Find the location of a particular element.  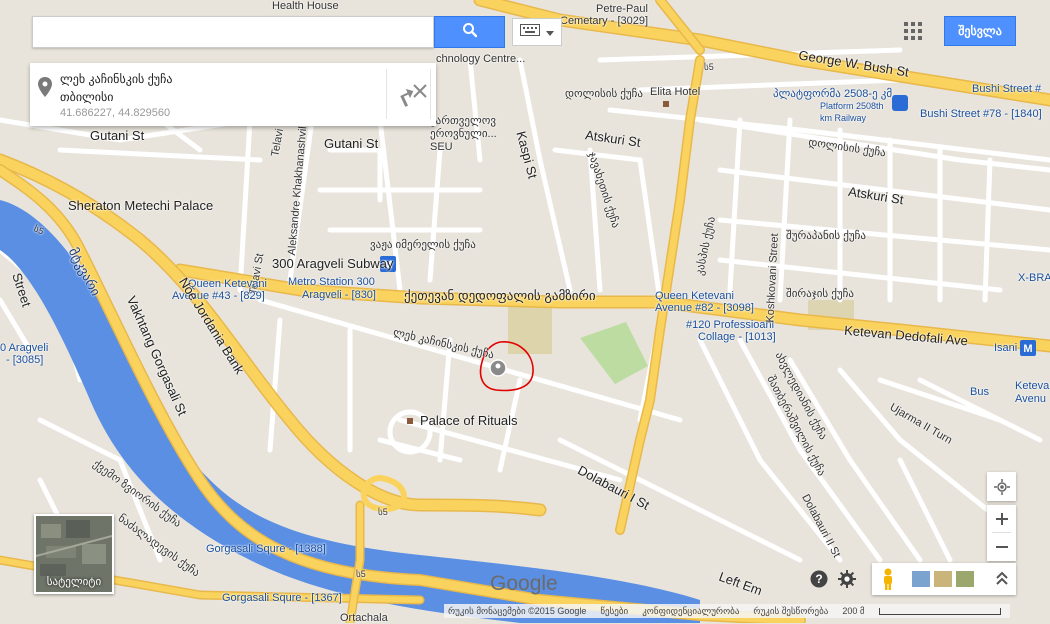

place-name: ლეხ კაჩინსკის ქუჩა is located at coordinates (116, 79).